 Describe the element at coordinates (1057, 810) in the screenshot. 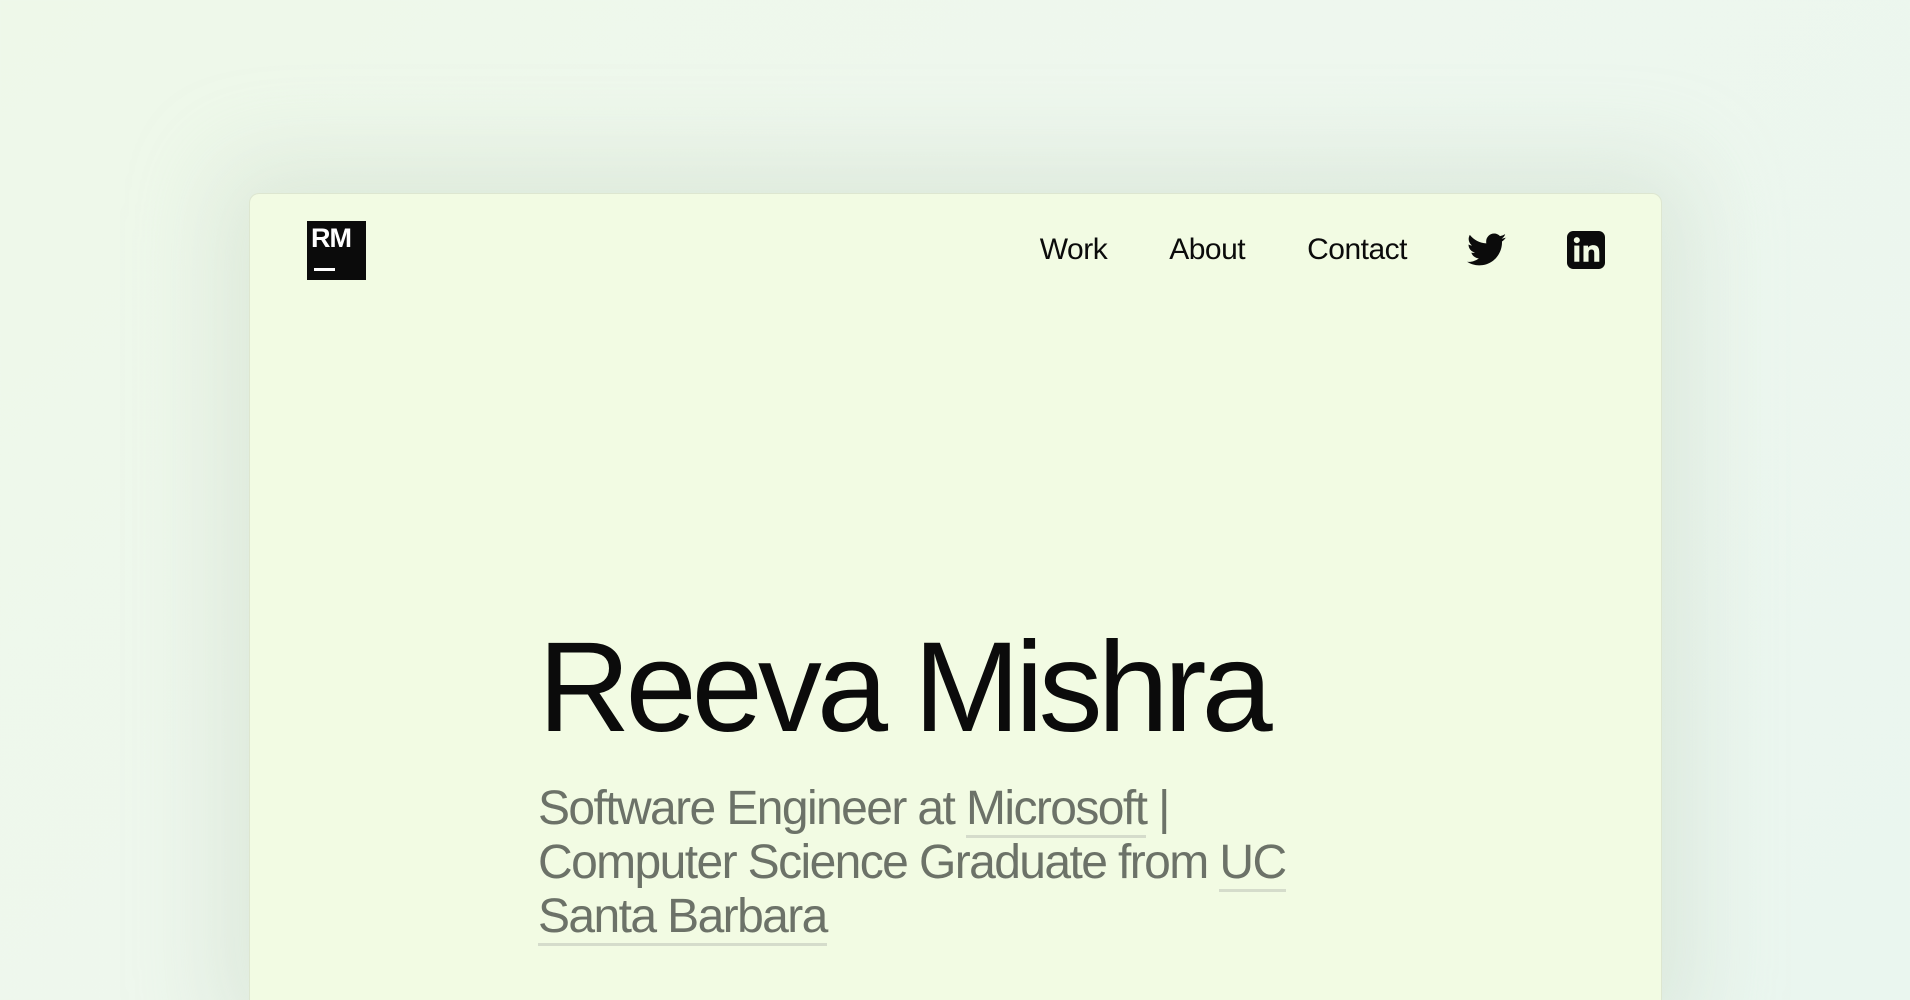

I see `microsoft-link: Microsoft` at that location.